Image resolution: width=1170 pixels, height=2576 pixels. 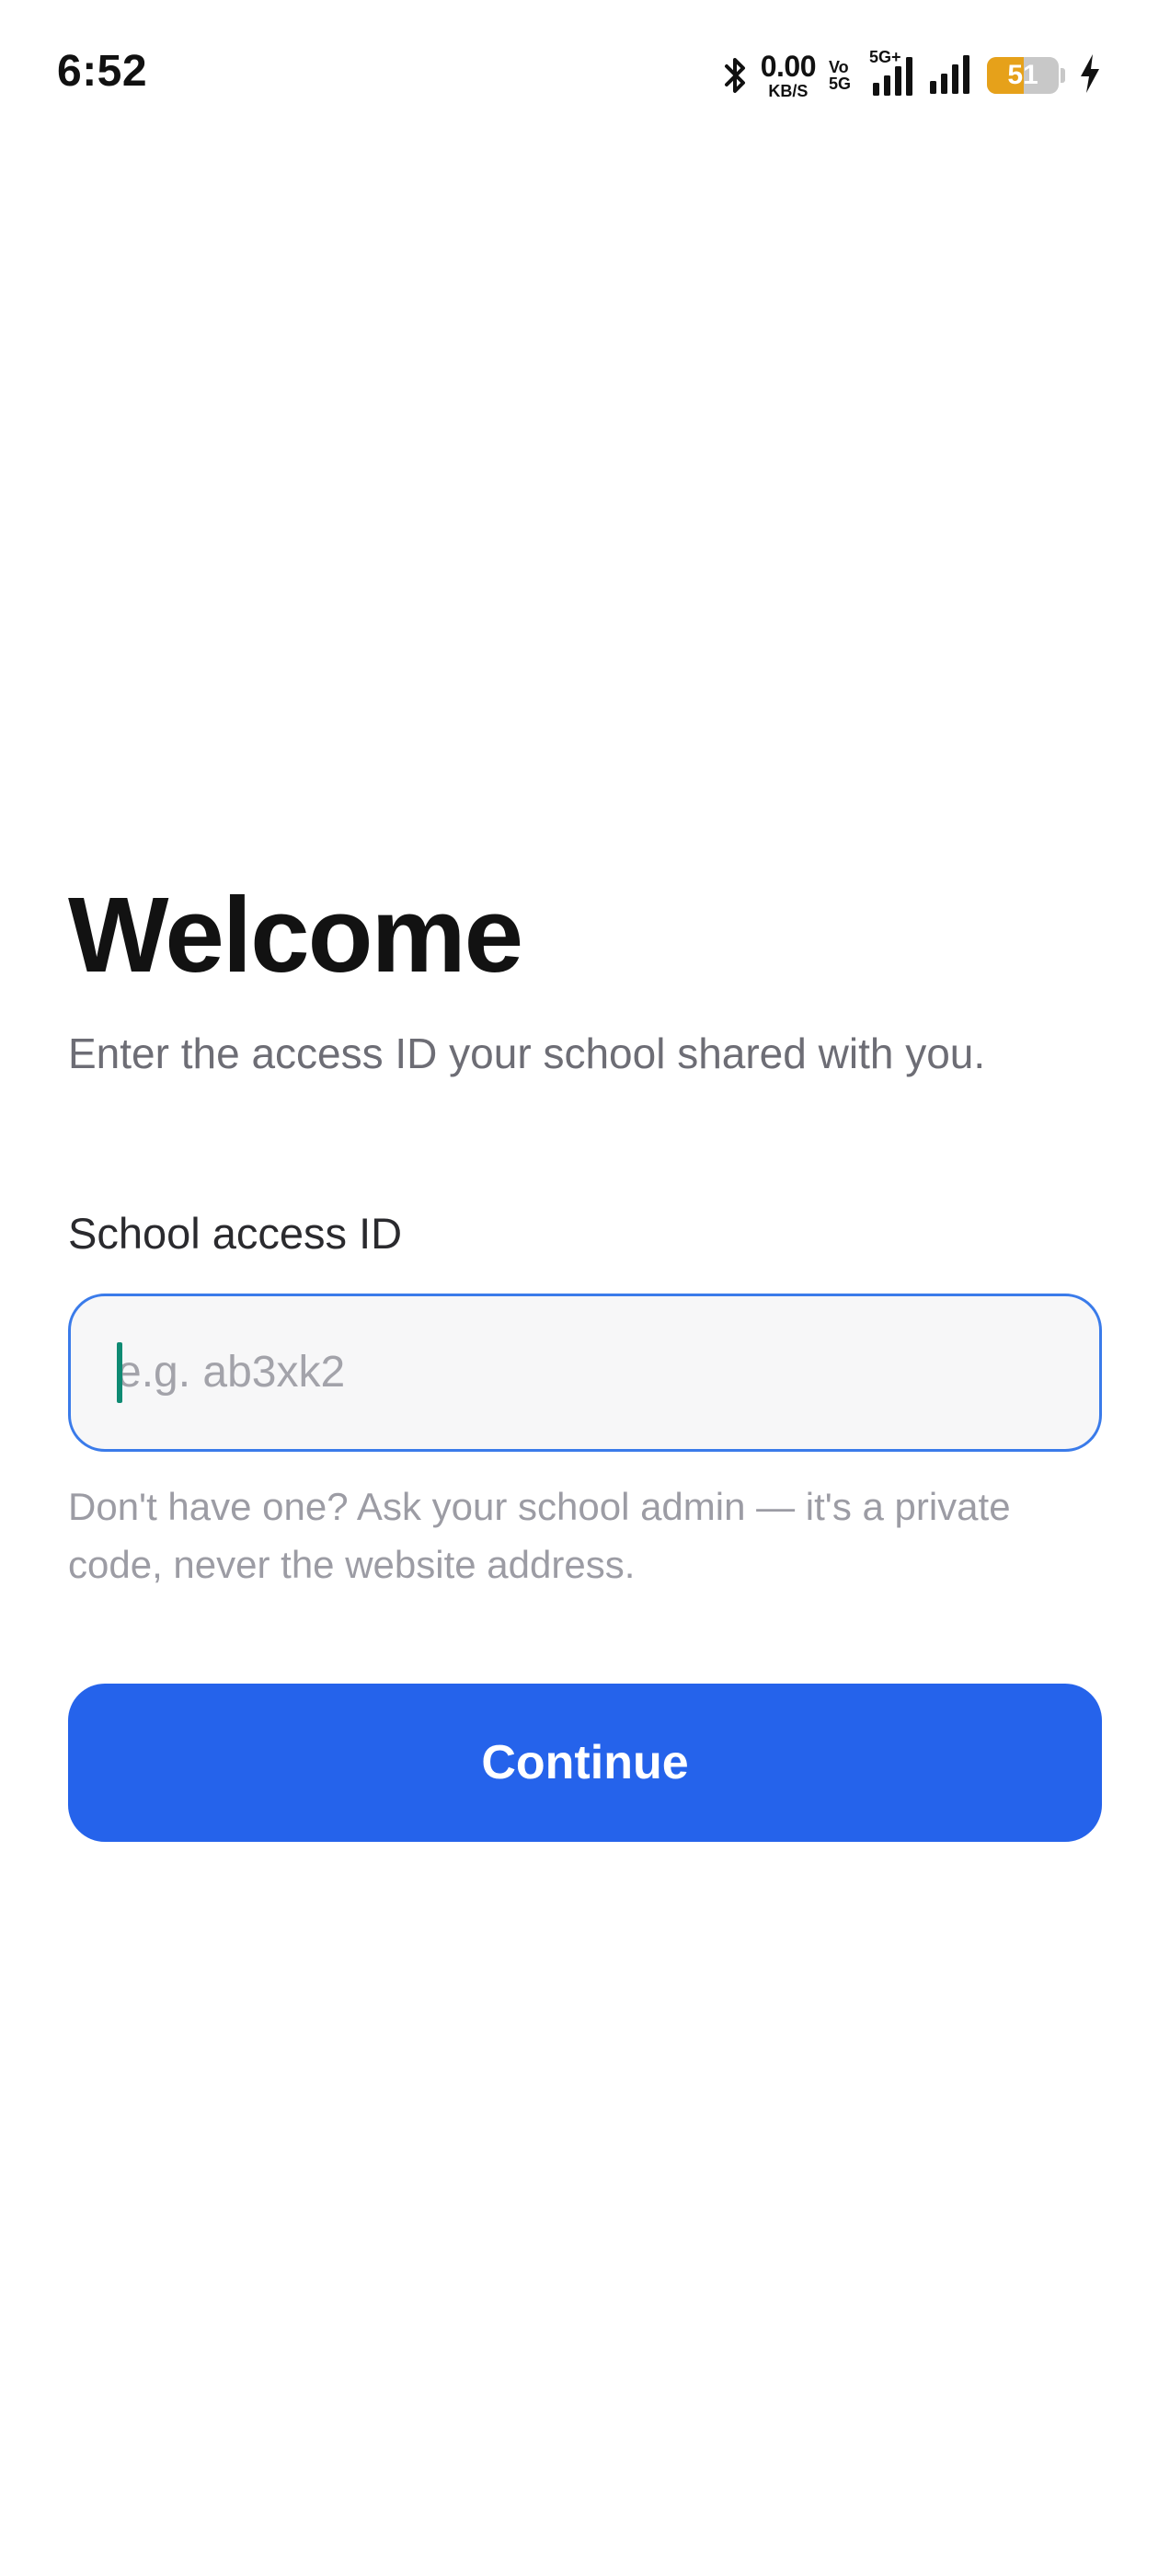 I want to click on school-access-id-label: School access ID, so click(x=235, y=1233).